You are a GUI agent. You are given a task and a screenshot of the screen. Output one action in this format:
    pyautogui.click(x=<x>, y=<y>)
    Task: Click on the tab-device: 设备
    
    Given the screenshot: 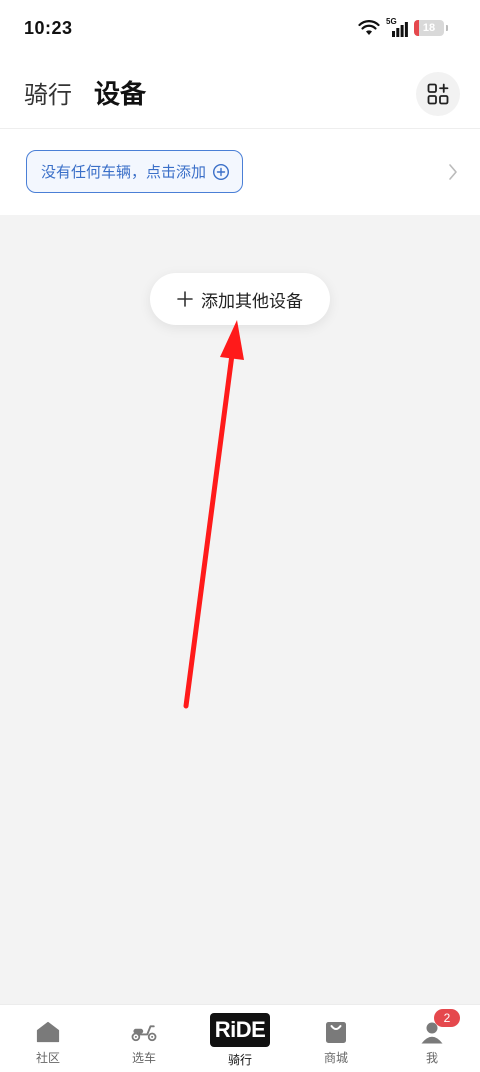 What is the action you would take?
    pyautogui.click(x=120, y=92)
    